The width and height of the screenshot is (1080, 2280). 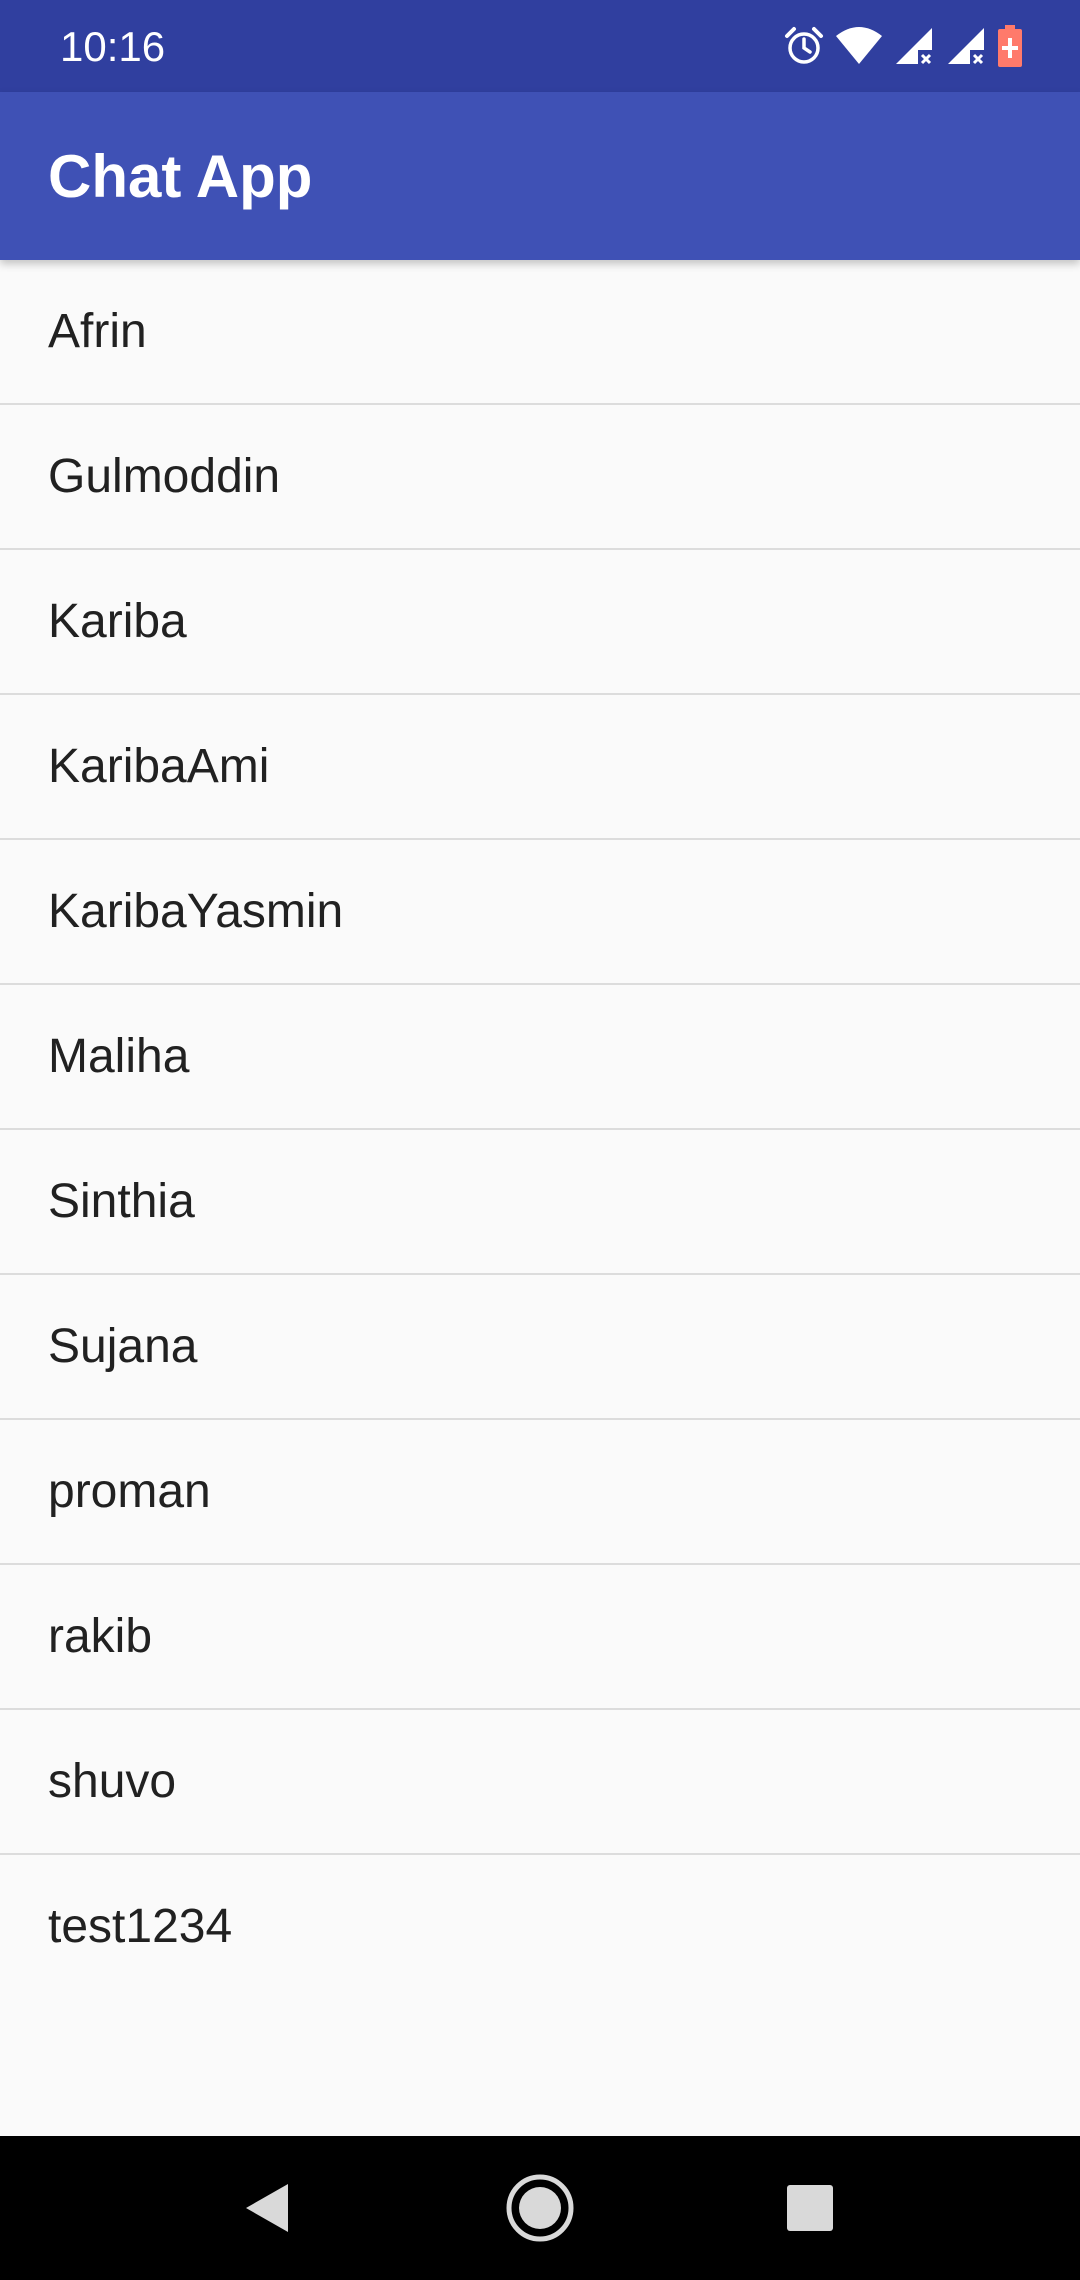 What do you see at coordinates (540, 1202) in the screenshot?
I see `user-list-item: Sinthia` at bounding box center [540, 1202].